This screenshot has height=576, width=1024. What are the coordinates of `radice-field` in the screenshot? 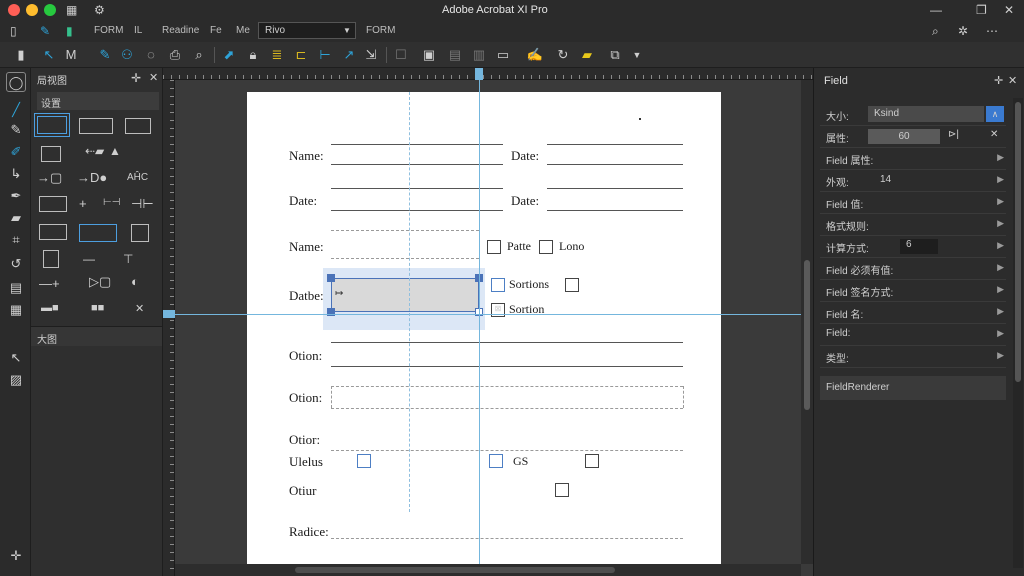 It's located at (507, 538).